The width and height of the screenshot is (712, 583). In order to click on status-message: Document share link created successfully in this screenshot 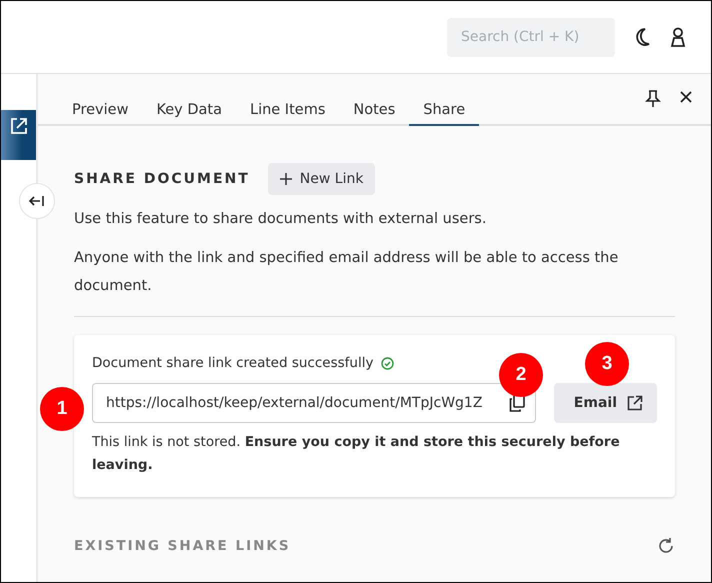, I will do `click(233, 363)`.